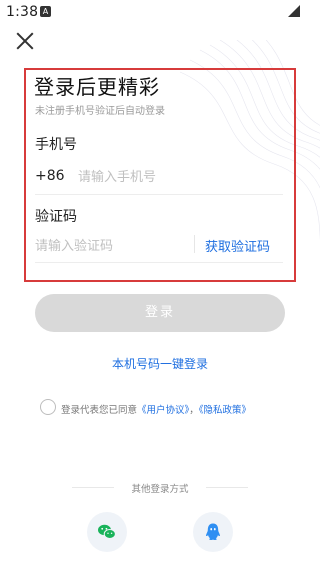 This screenshot has width=320, height=568. What do you see at coordinates (56, 217) in the screenshot?
I see `code-label: 验证码` at bounding box center [56, 217].